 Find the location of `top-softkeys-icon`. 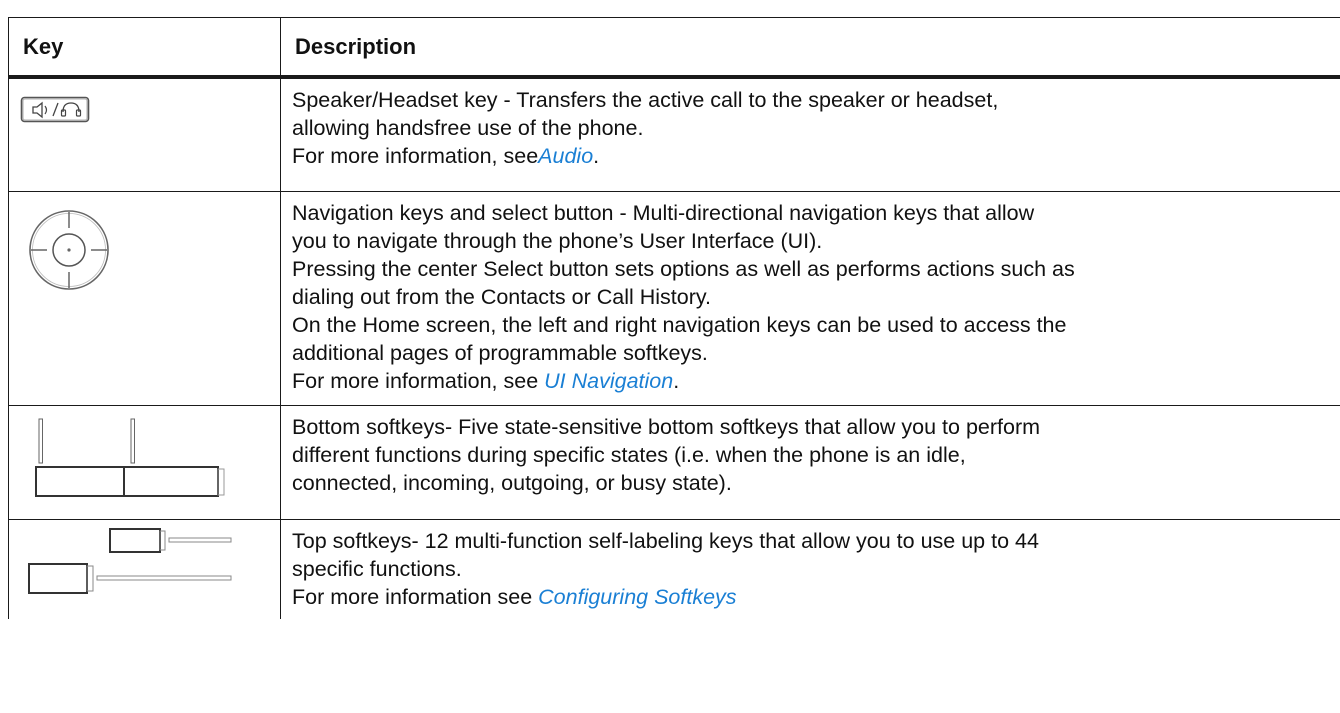

top-softkeys-icon is located at coordinates (130, 561).